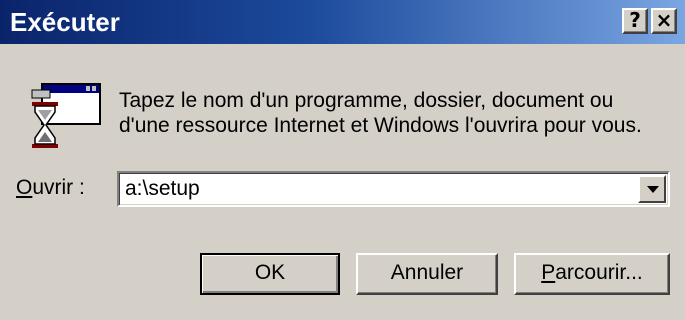  Describe the element at coordinates (664, 21) in the screenshot. I see `close-button: ×` at that location.